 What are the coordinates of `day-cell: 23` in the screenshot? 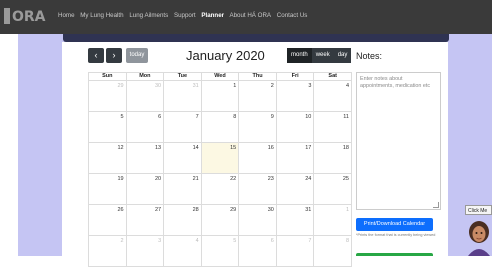 It's located at (257, 189).